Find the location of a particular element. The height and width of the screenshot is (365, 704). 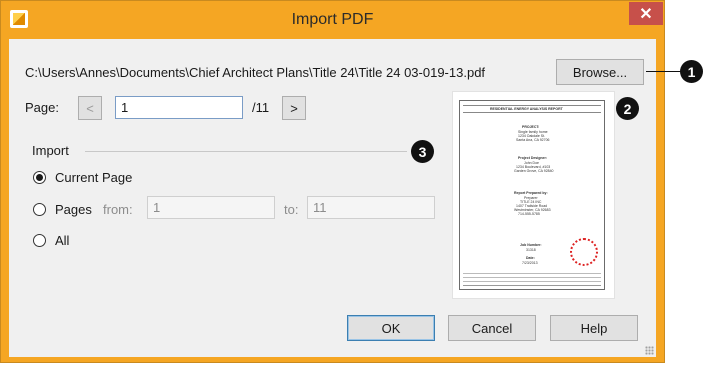

doc-job-label: Job Number: is located at coordinates (531, 245).